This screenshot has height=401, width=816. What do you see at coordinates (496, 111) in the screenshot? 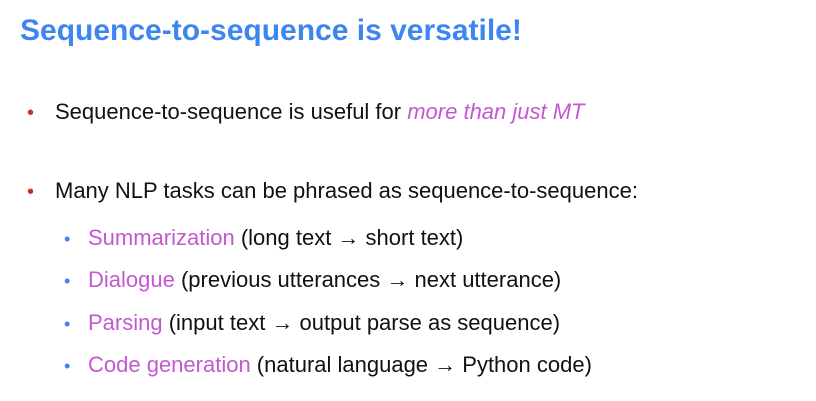
I see `bullet-emphasis: more than just MT` at bounding box center [496, 111].